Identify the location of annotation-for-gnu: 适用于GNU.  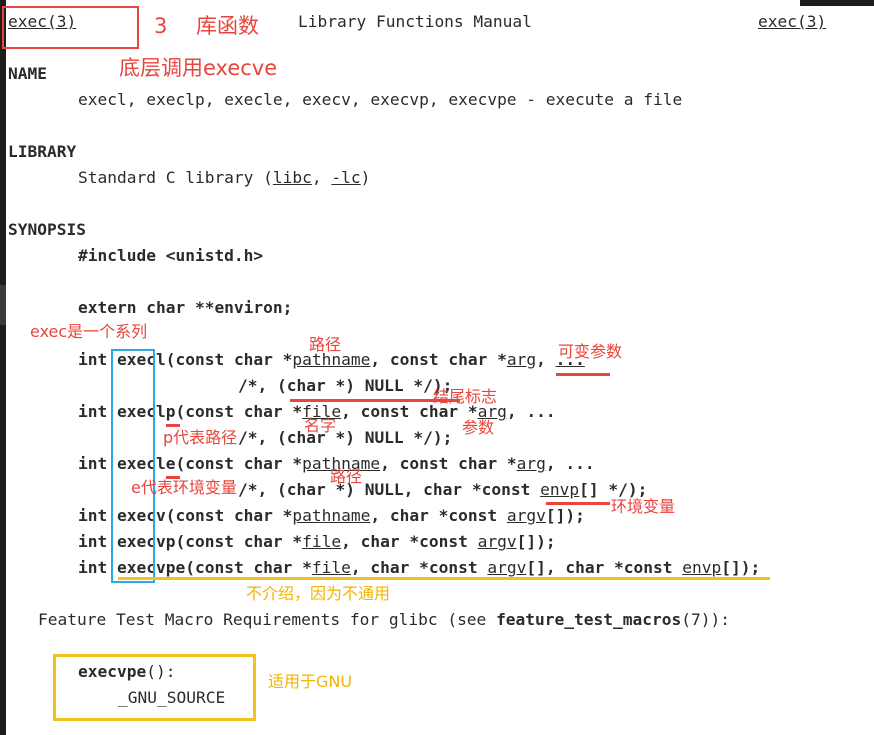
(310, 681).